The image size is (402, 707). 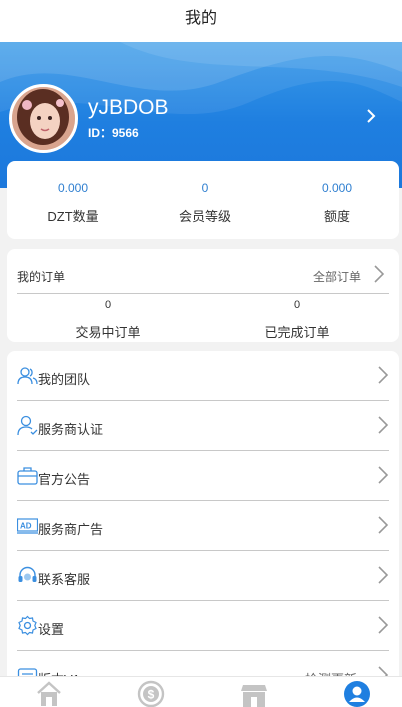 What do you see at coordinates (297, 332) in the screenshot?
I see `order-label: 已完成订单` at bounding box center [297, 332].